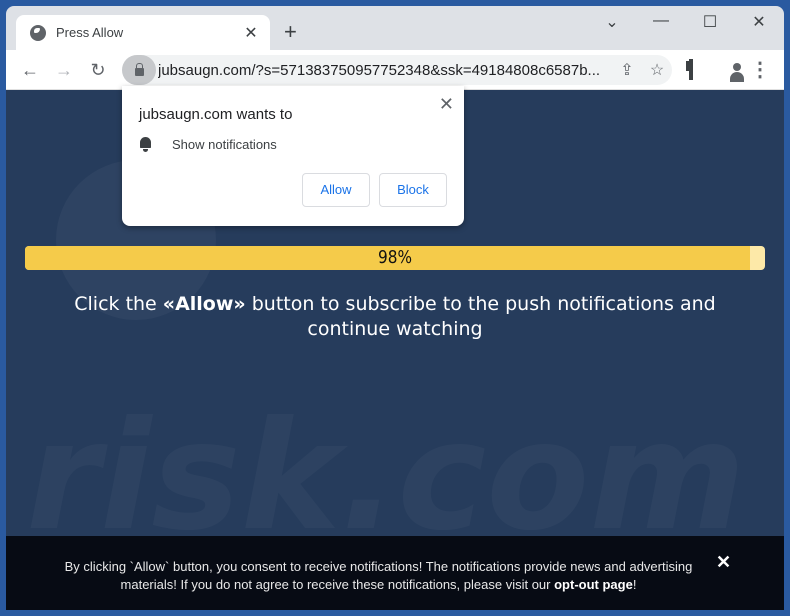  What do you see at coordinates (145, 144) in the screenshot?
I see `bell-icon` at bounding box center [145, 144].